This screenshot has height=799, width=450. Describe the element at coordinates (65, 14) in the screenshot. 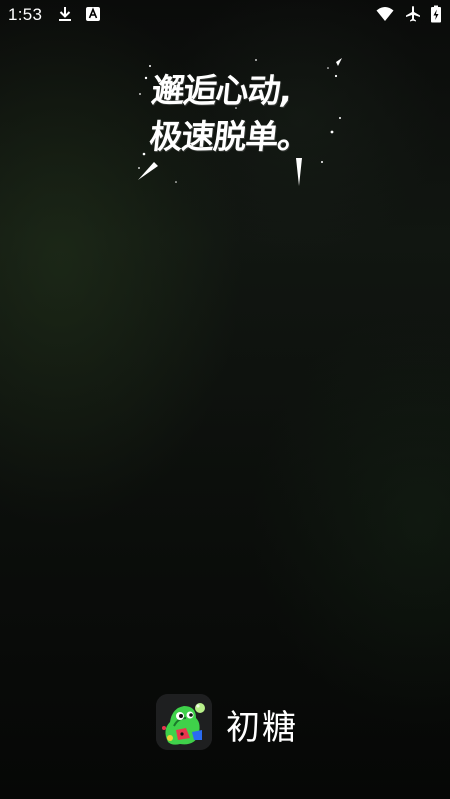

I see `download-icon` at that location.